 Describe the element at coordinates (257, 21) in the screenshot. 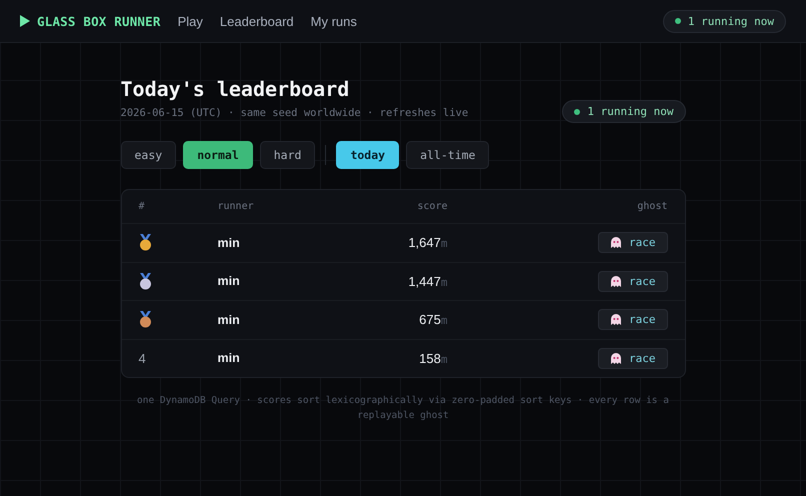

I see `nav-link: Leaderboard` at that location.